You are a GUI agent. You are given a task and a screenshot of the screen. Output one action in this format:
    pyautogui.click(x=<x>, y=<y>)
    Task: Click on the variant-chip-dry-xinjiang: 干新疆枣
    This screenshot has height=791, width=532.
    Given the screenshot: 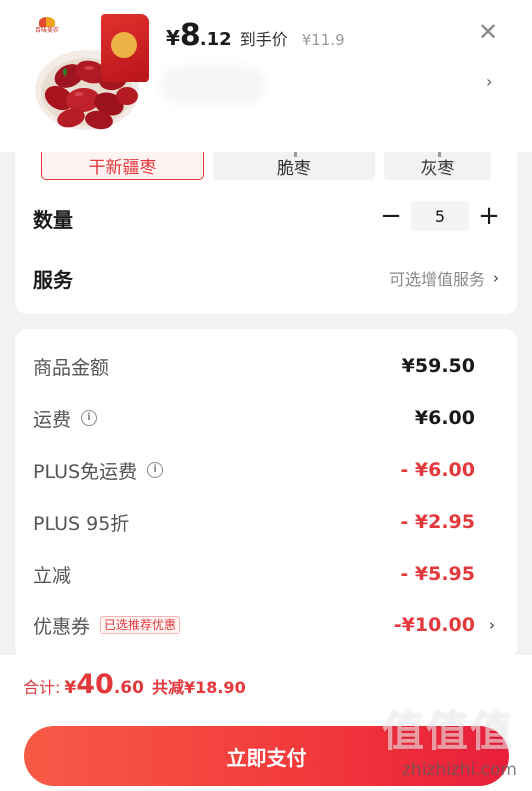 What is the action you would take?
    pyautogui.click(x=122, y=166)
    